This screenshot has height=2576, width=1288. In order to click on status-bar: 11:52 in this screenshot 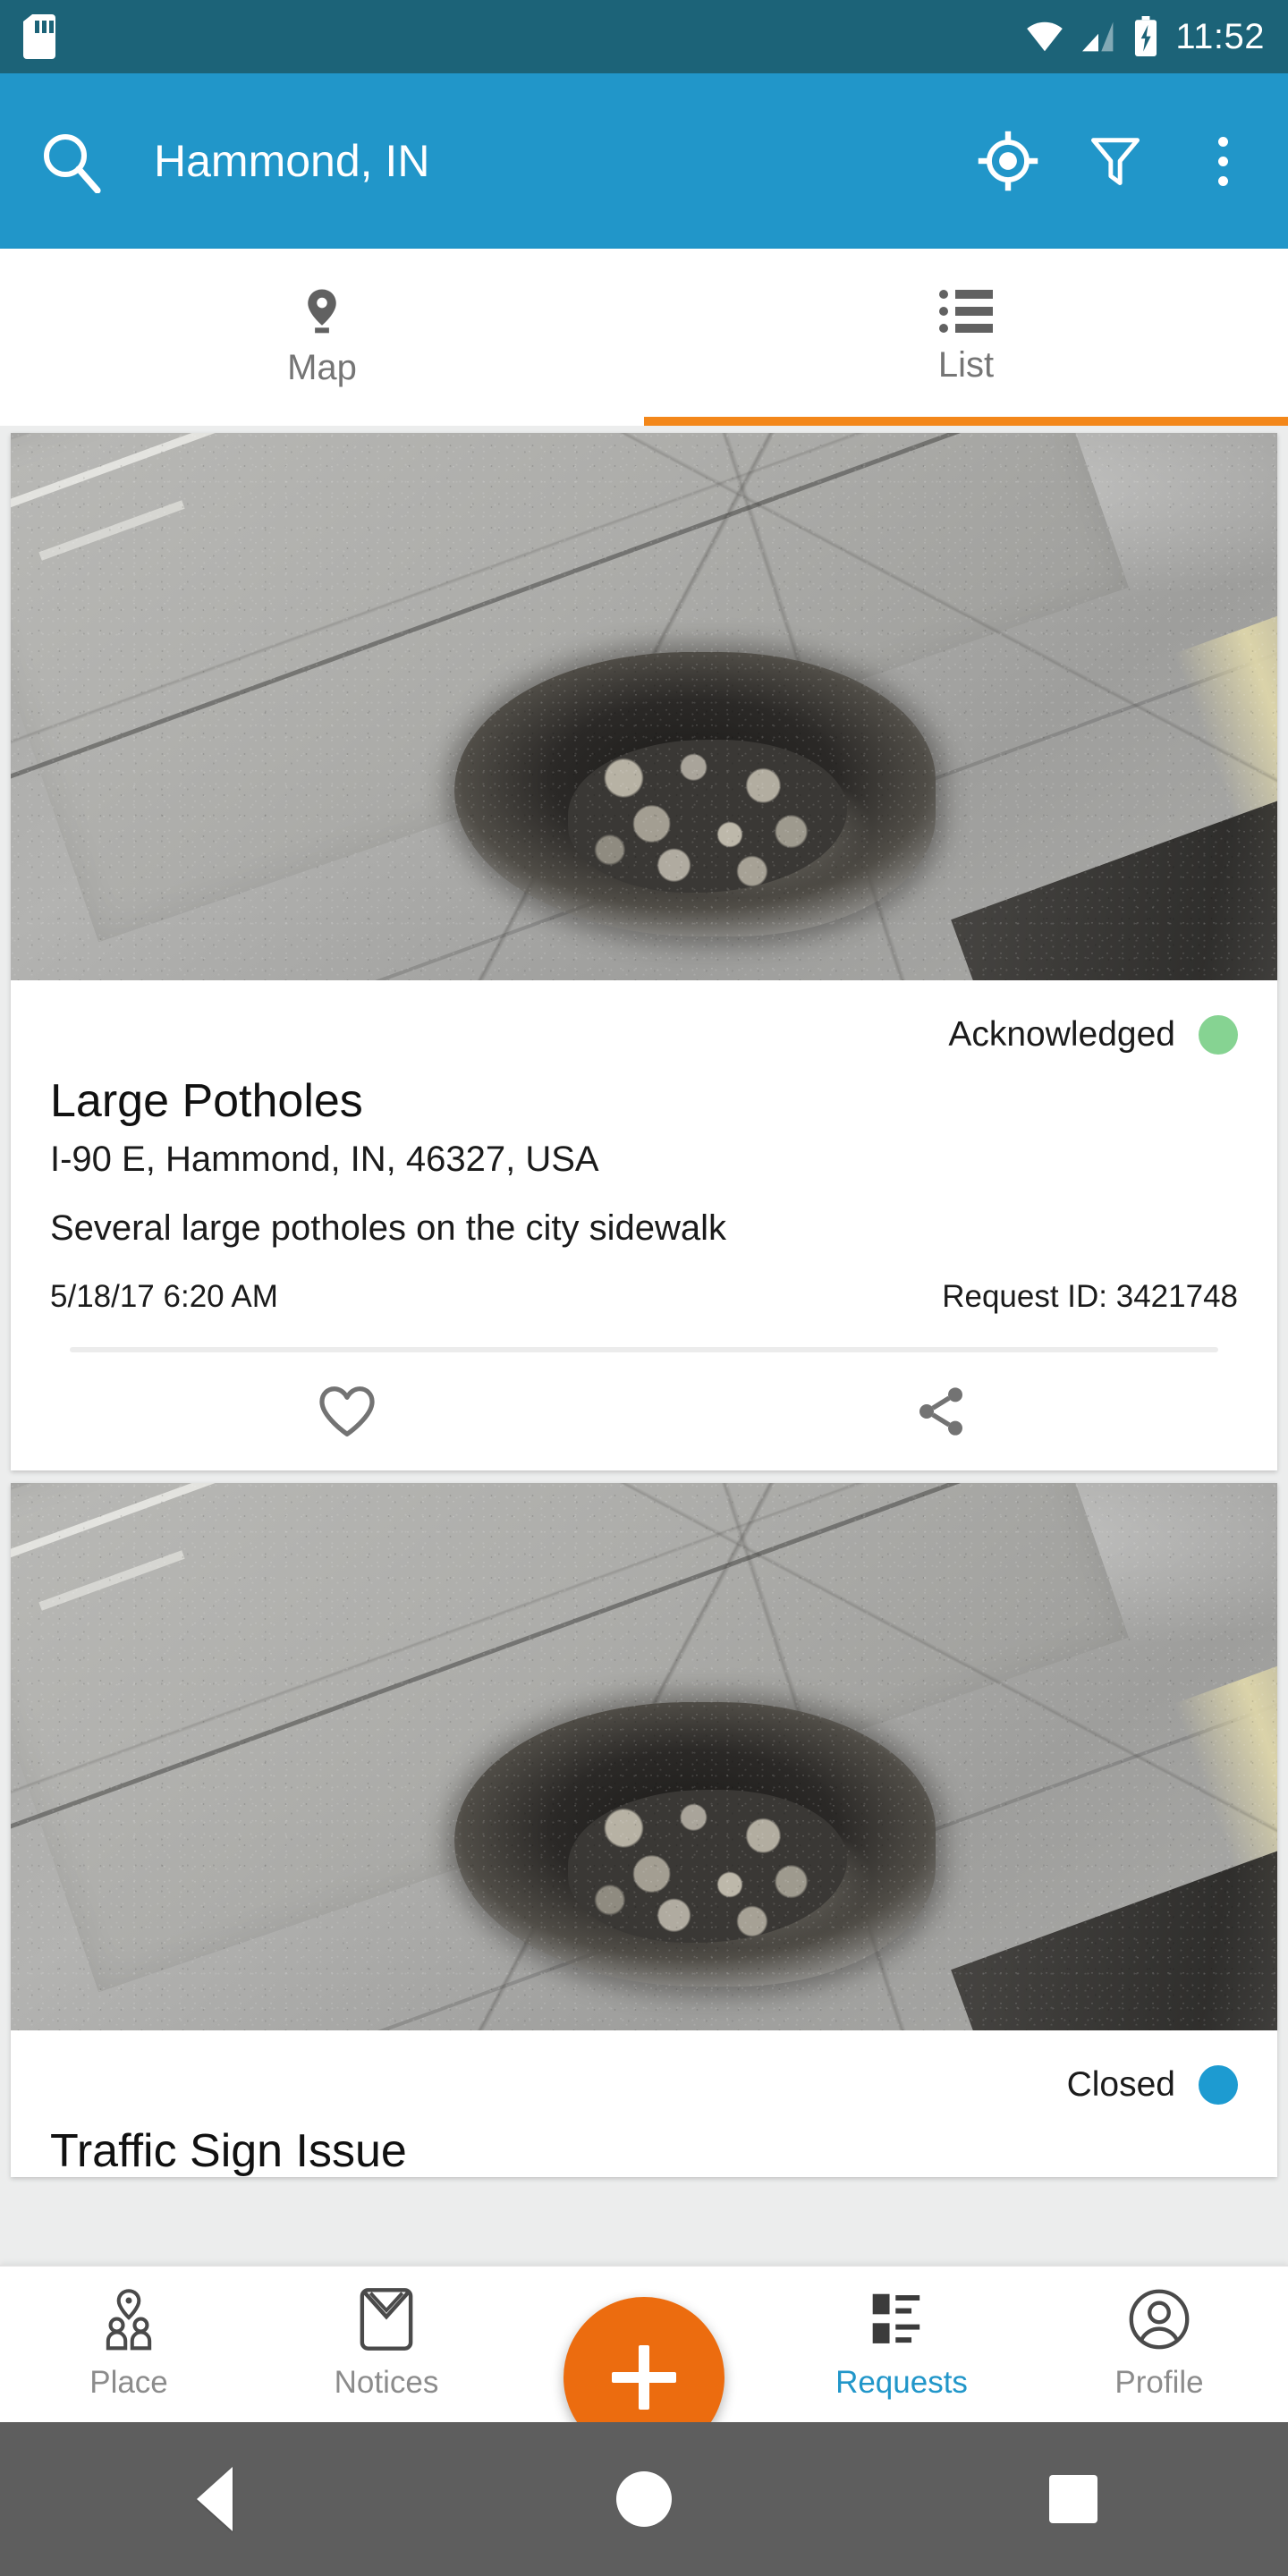, I will do `click(644, 36)`.